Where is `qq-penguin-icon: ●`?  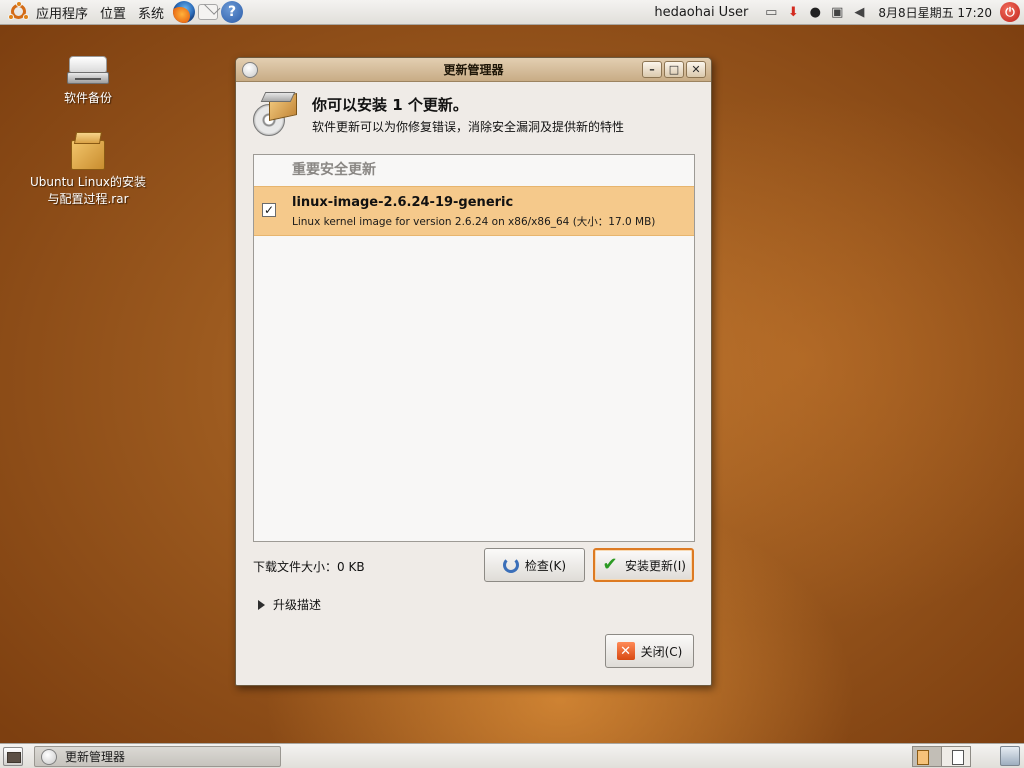
qq-penguin-icon: ● is located at coordinates (815, 12).